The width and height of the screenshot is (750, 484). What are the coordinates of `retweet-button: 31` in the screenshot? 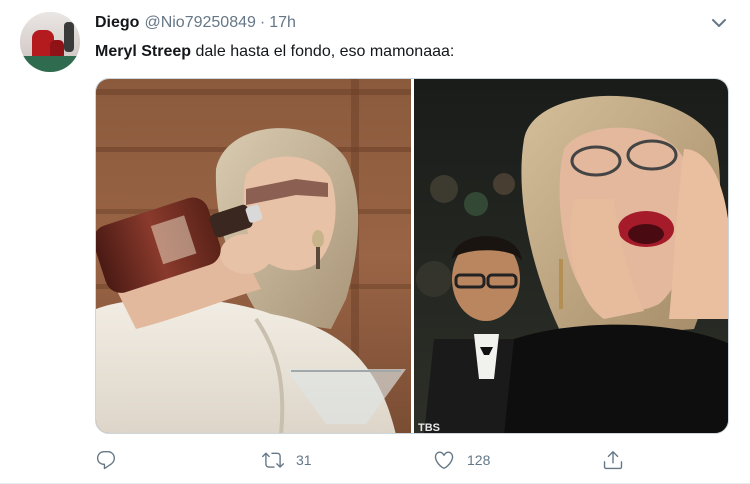 It's located at (287, 460).